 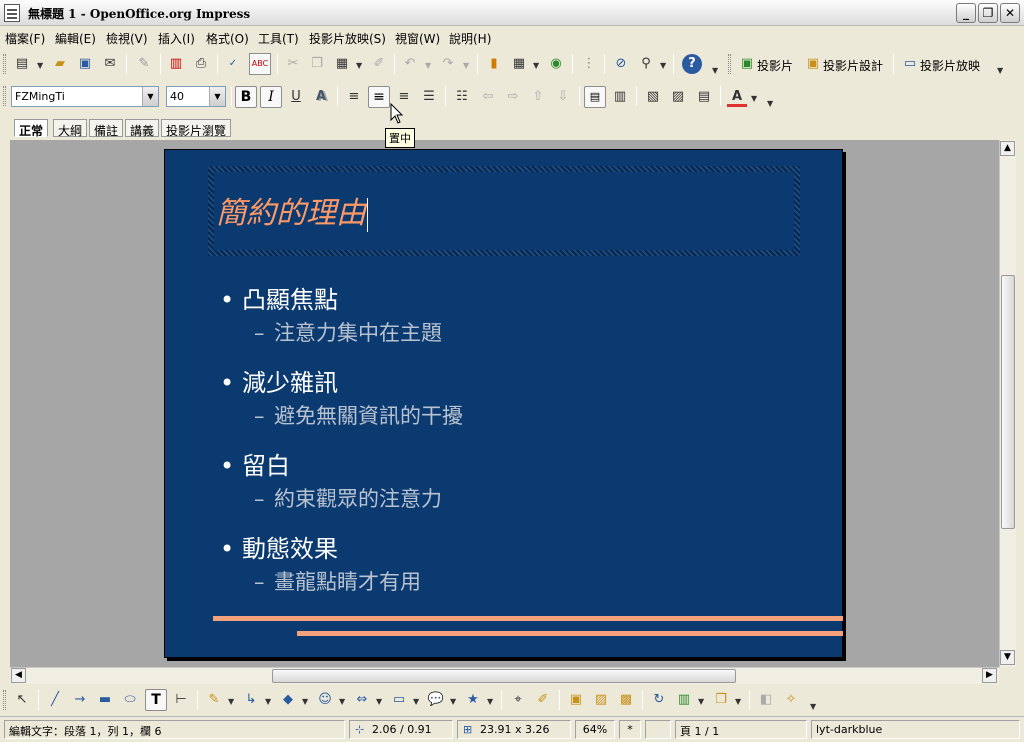 I want to click on menu-window: 視窗(W), so click(x=417, y=38).